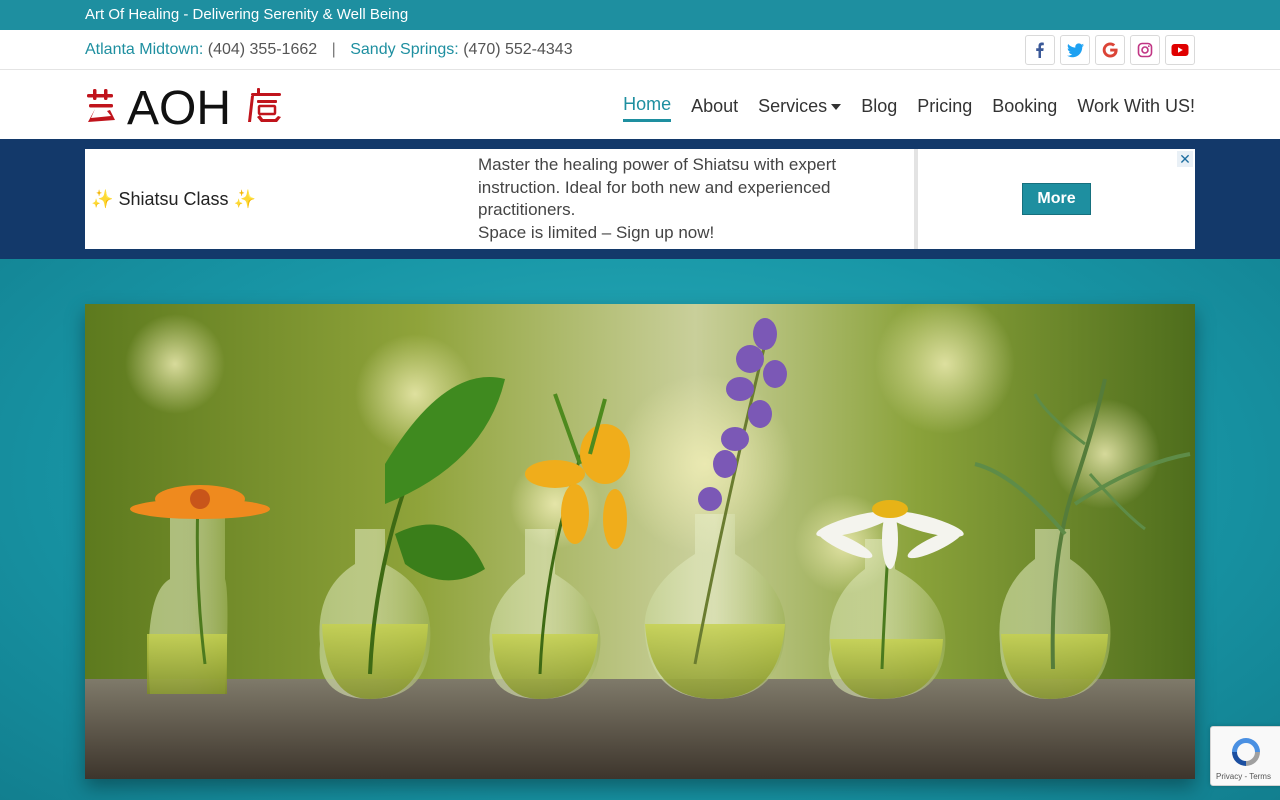 Image resolution: width=1280 pixels, height=800 pixels. Describe the element at coordinates (793, 105) in the screenshot. I see `nav-services-label: Services` at that location.